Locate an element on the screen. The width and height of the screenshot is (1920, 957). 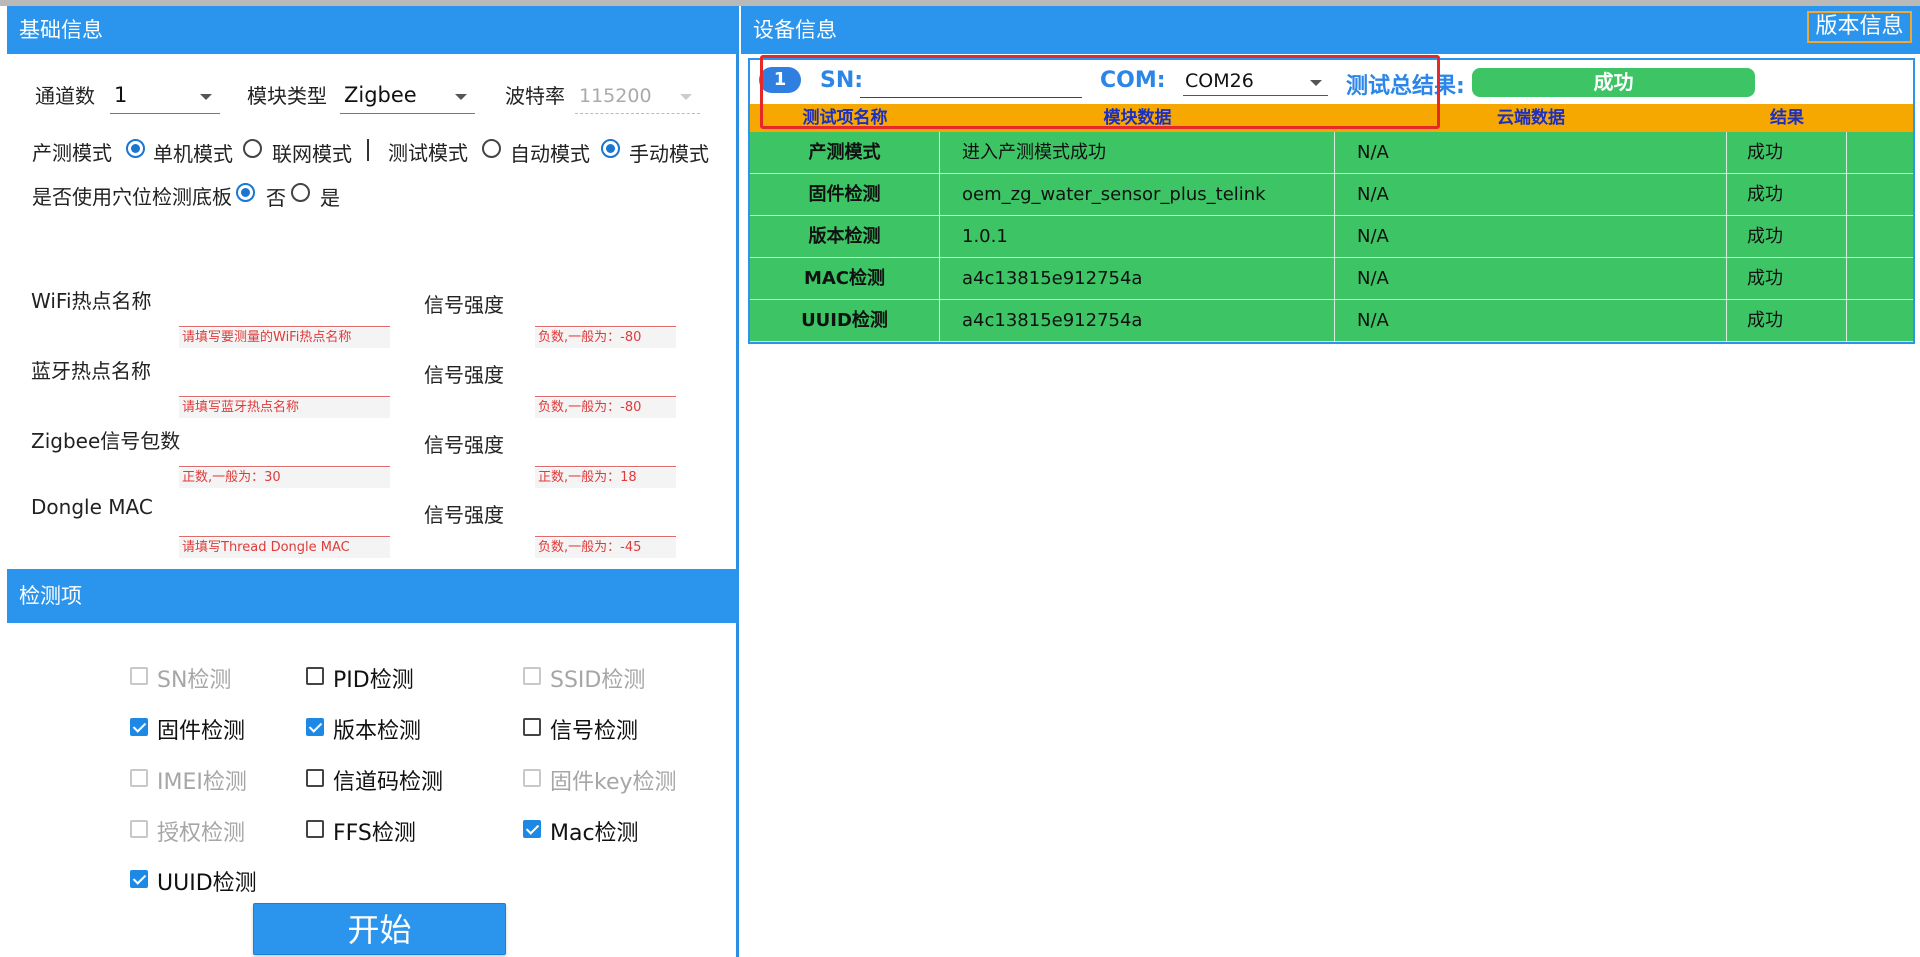
cell-module: oem_zg_water_sensor_plus_telink is located at coordinates (1137, 195).